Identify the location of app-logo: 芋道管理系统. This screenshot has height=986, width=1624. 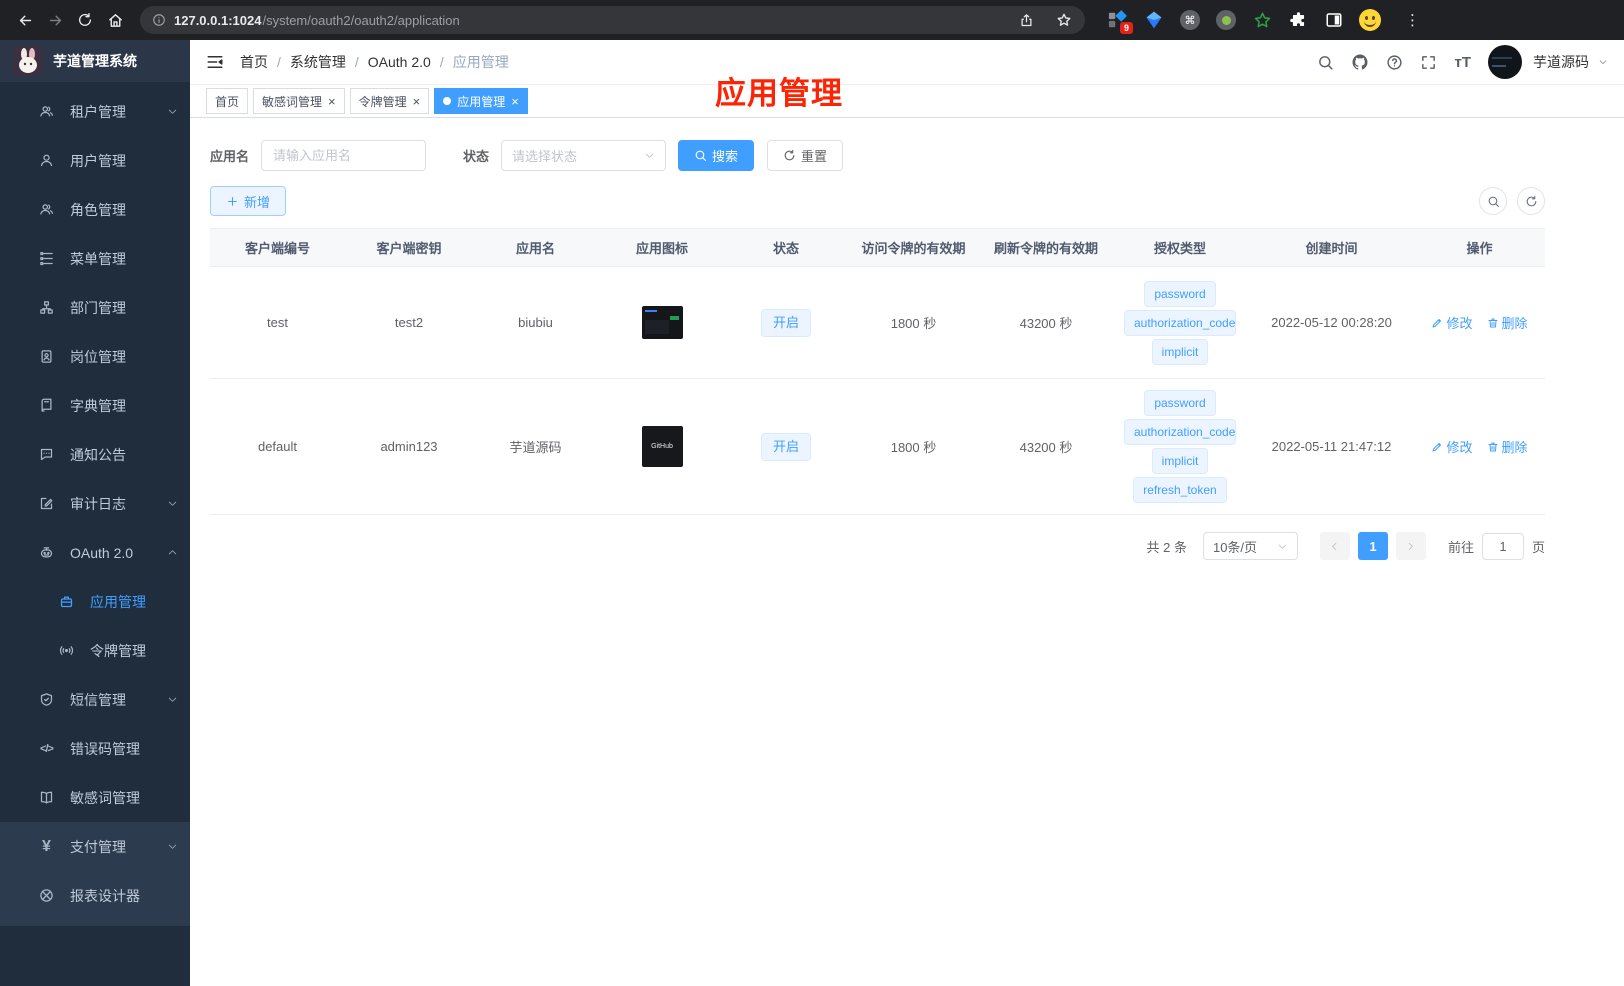
(95, 61).